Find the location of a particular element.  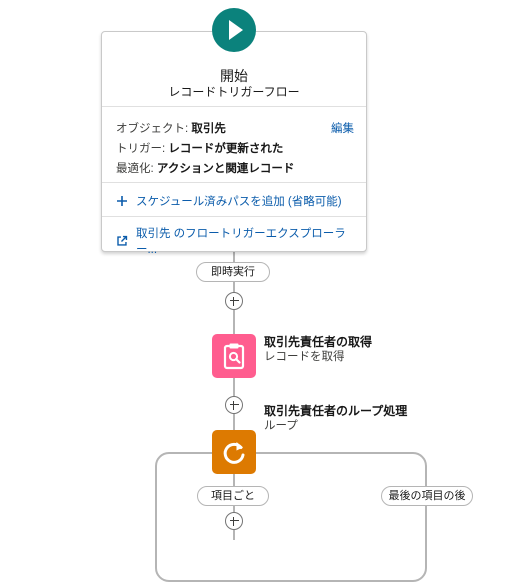

trigger-row: トリガー: レコードが更新された is located at coordinates (199, 148).